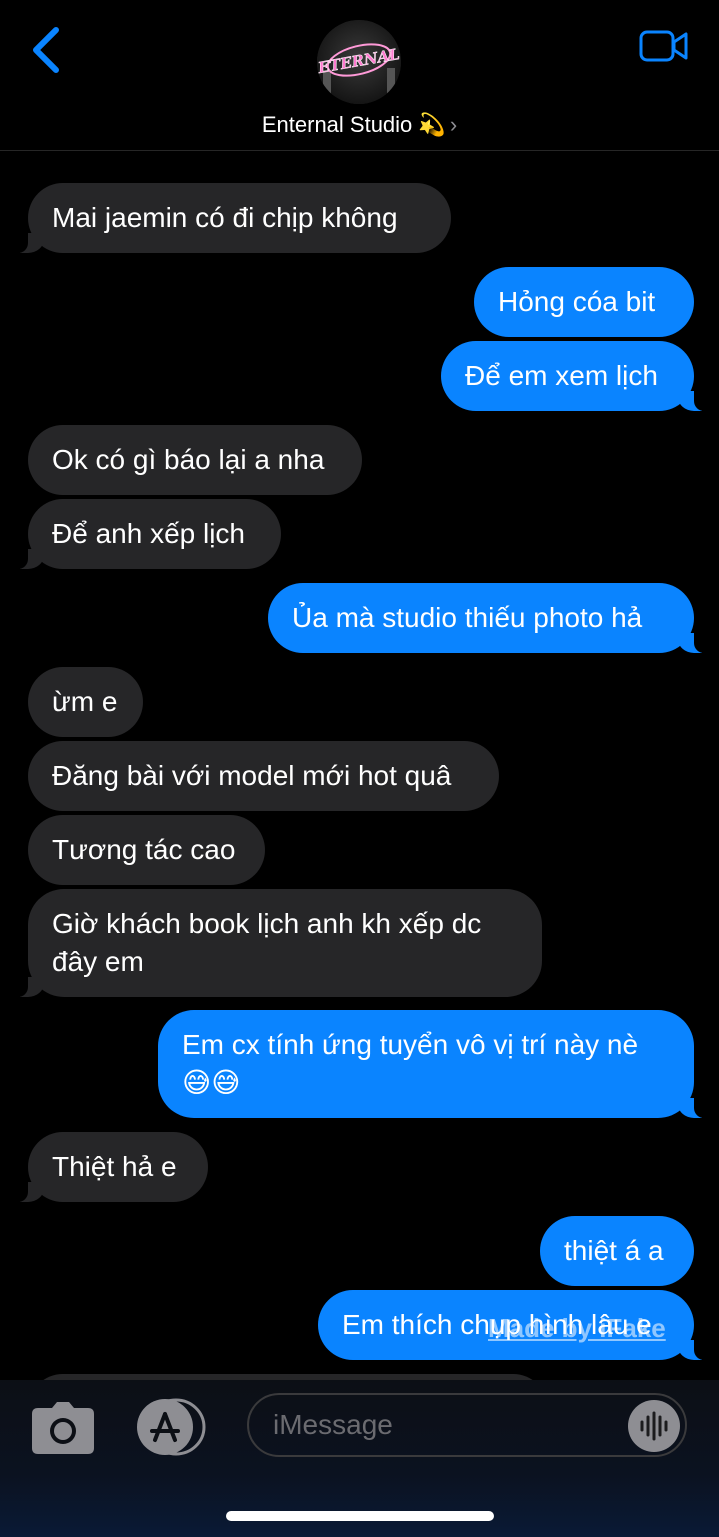  Describe the element at coordinates (561, 375) in the screenshot. I see `message-text: Để em xem lịch` at that location.